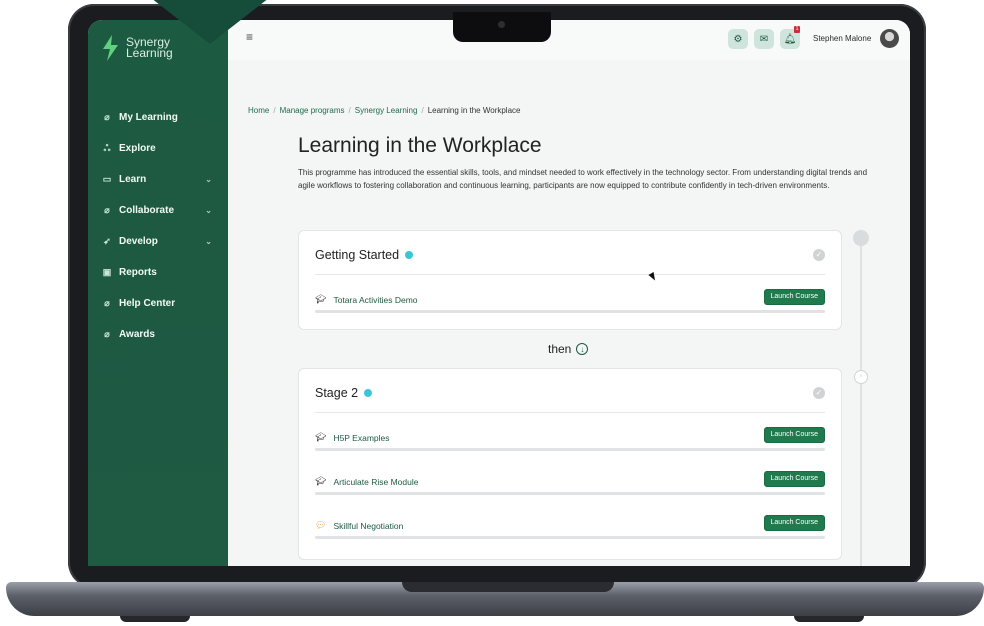 Image resolution: width=984 pixels, height=626 pixels. I want to click on sidebar-item-label: Help Center, so click(147, 303).